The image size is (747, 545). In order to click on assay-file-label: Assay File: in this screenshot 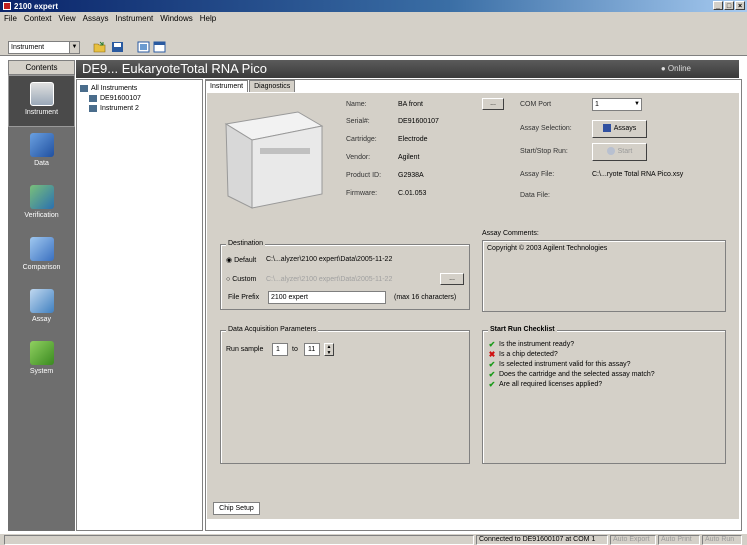, I will do `click(537, 174)`.